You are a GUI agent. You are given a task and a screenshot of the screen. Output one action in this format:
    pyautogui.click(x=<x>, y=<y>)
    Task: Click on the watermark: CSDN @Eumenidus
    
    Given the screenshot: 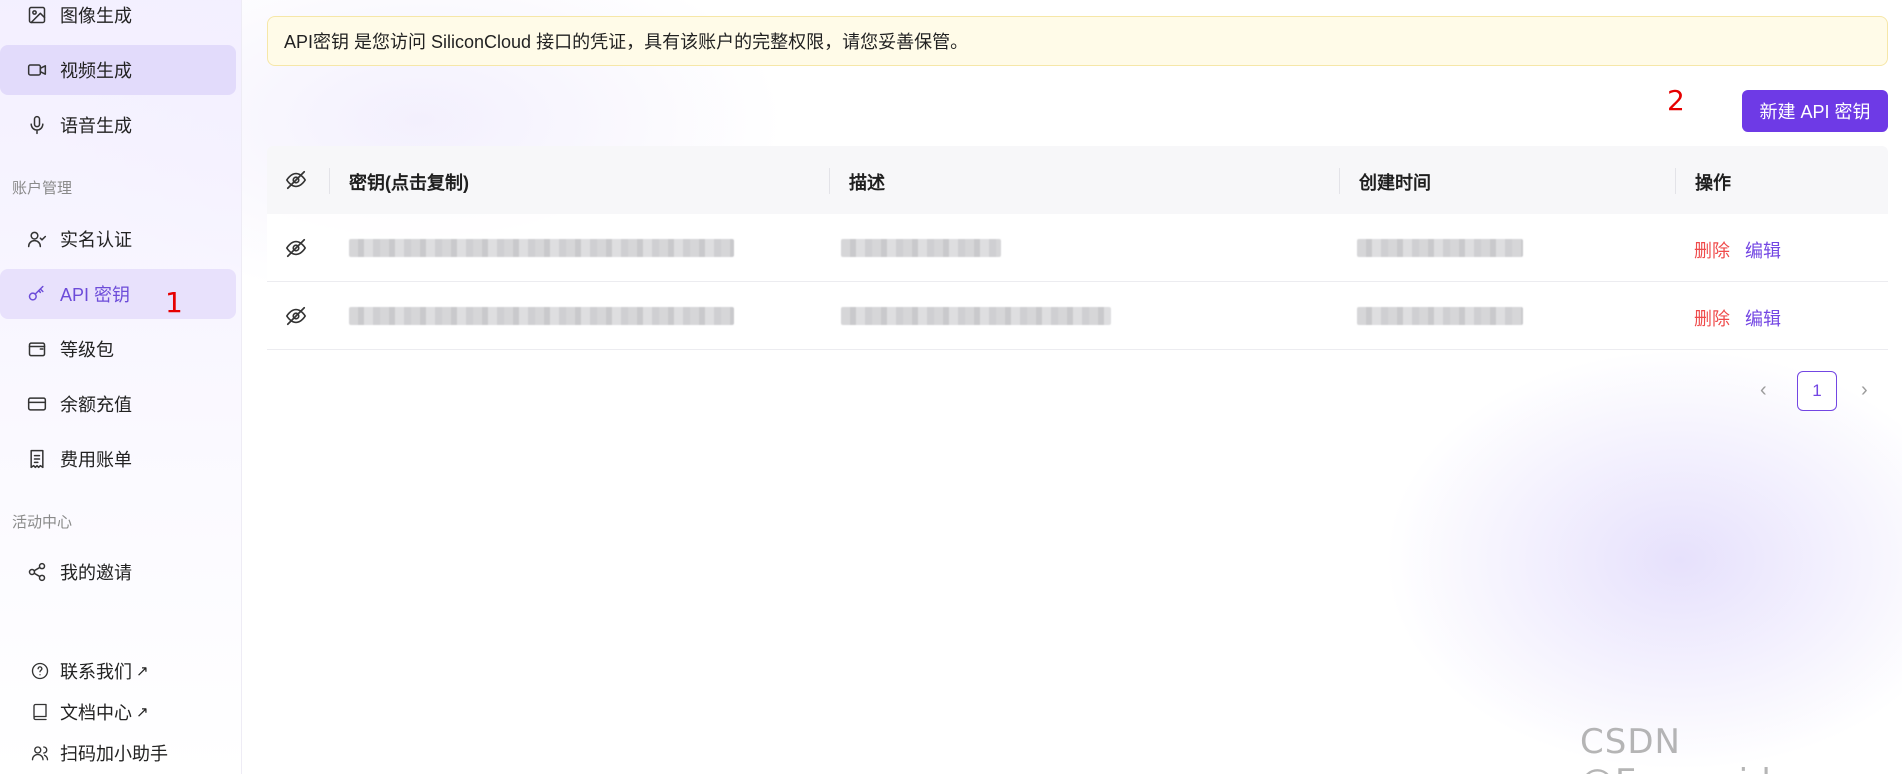 What is the action you would take?
    pyautogui.click(x=1696, y=748)
    